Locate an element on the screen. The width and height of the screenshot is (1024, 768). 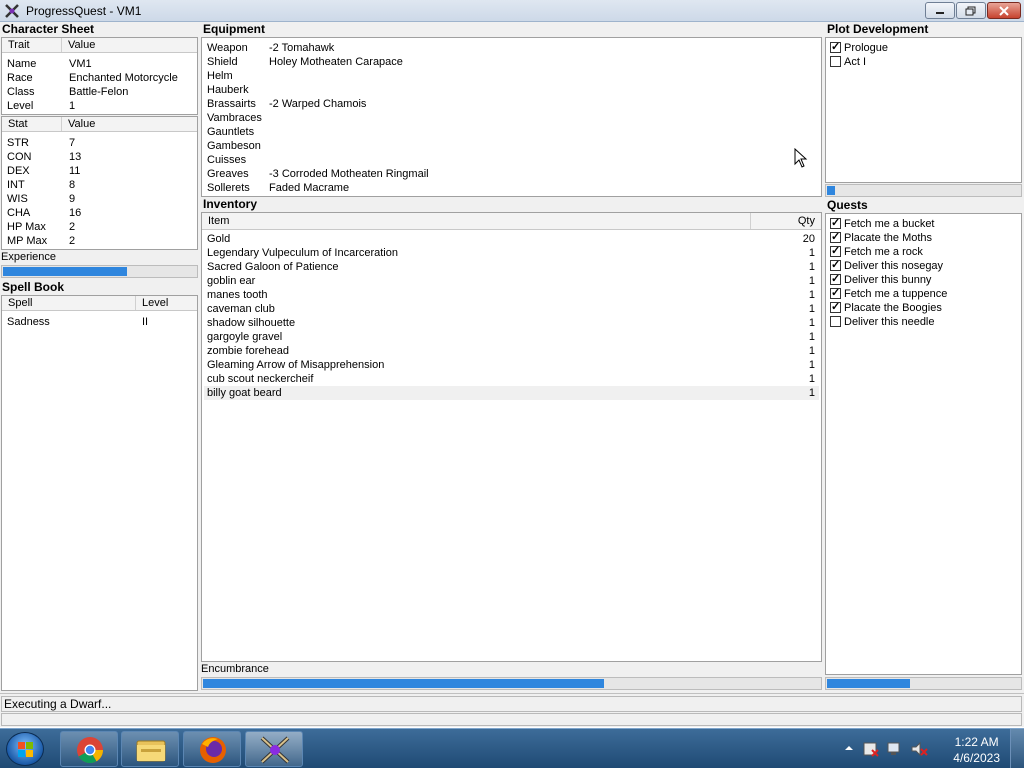
title-bar: ProgressQuest - VM1 is located at coordinates (512, 11).